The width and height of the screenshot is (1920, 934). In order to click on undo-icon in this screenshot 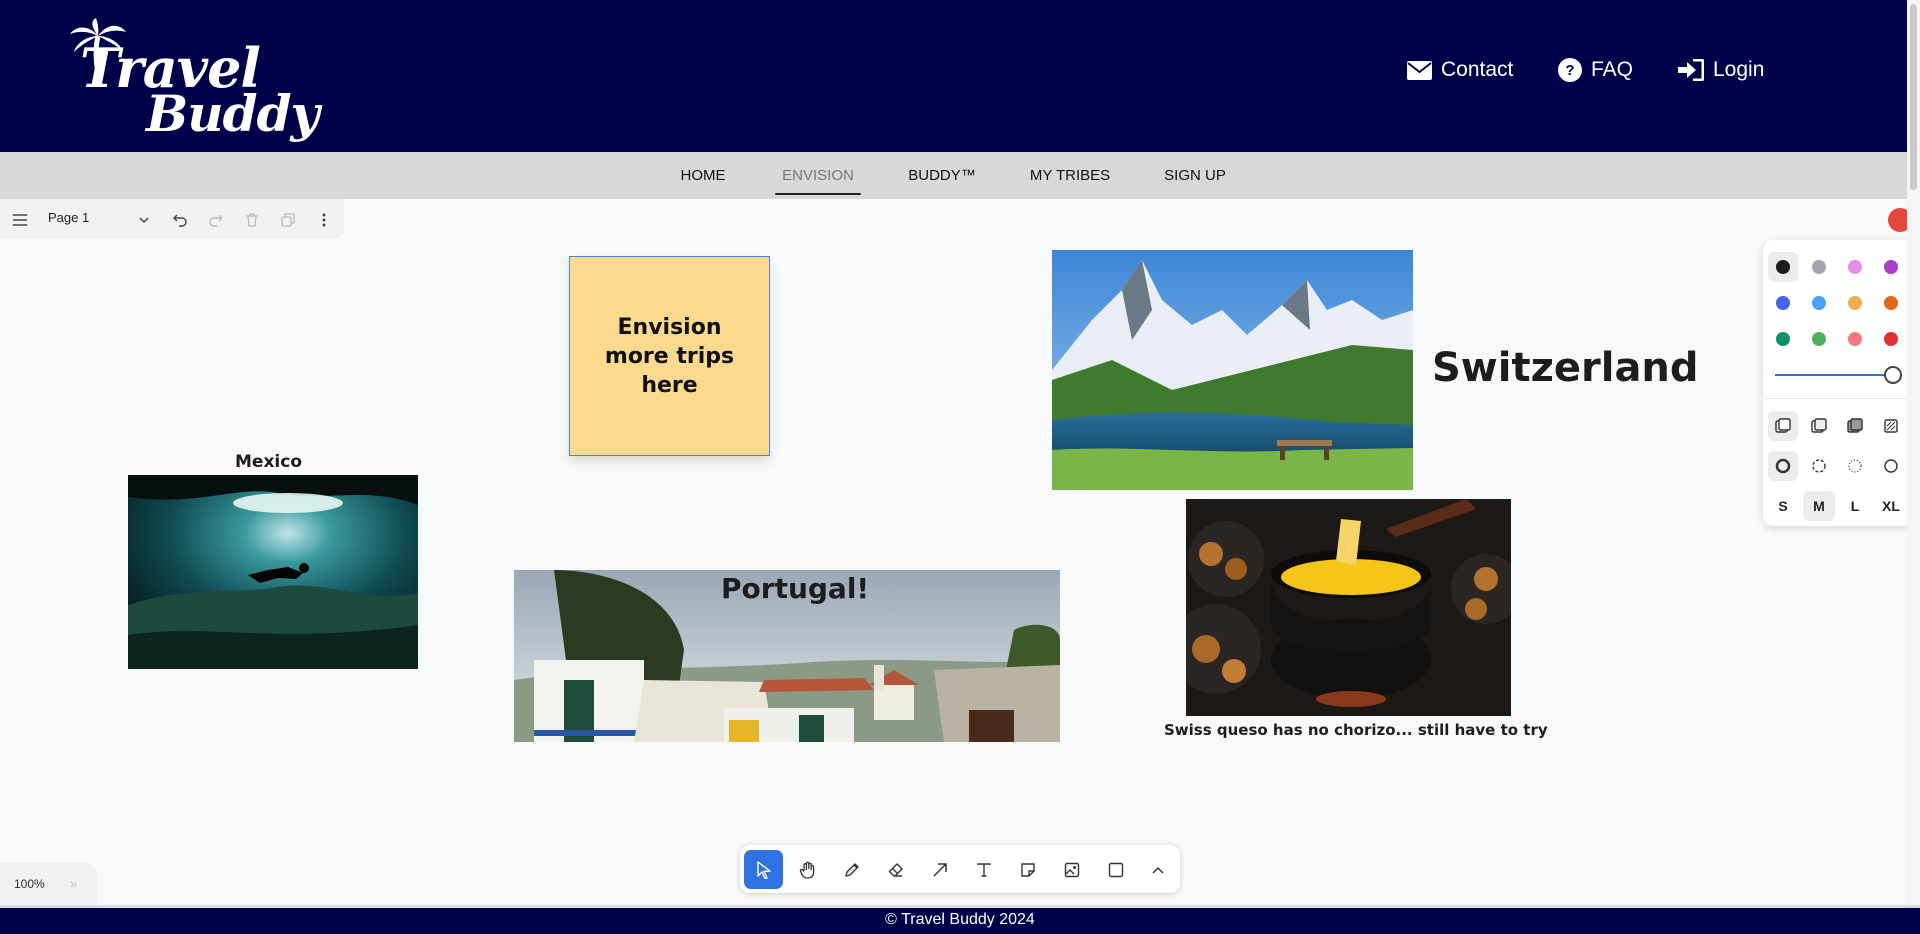, I will do `click(180, 220)`.